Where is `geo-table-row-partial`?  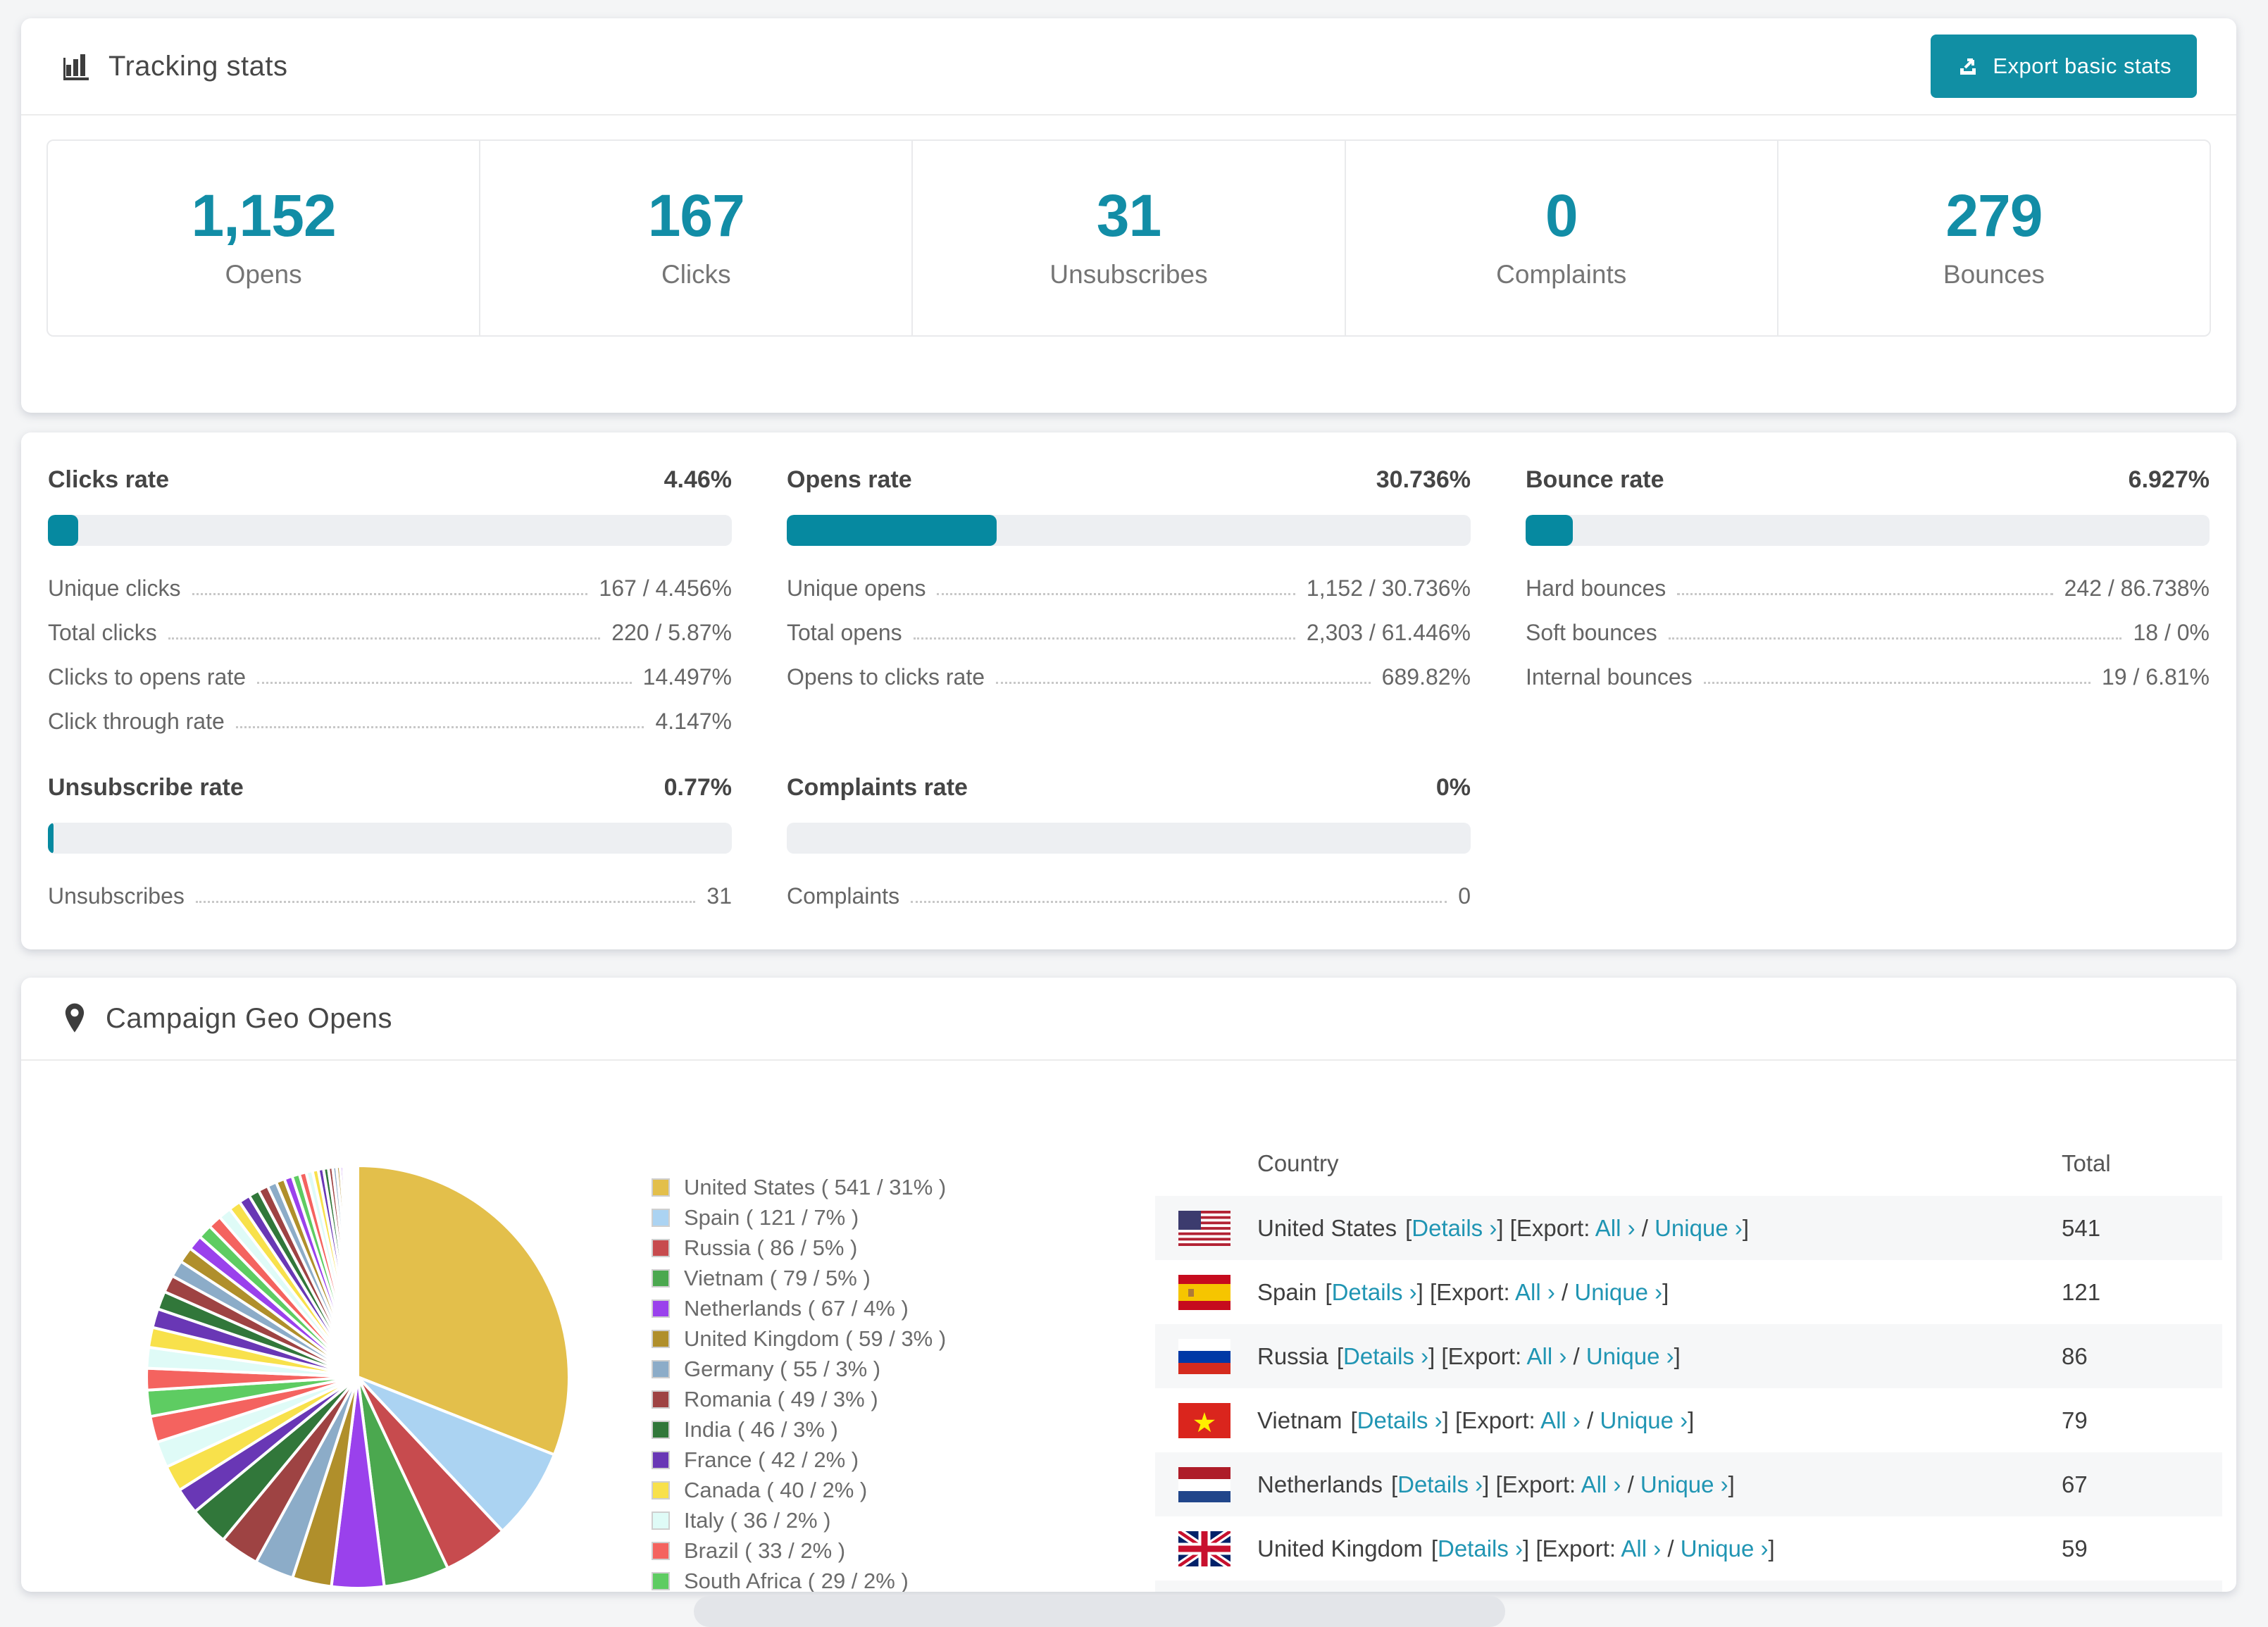
geo-table-row-partial is located at coordinates (1689, 1586).